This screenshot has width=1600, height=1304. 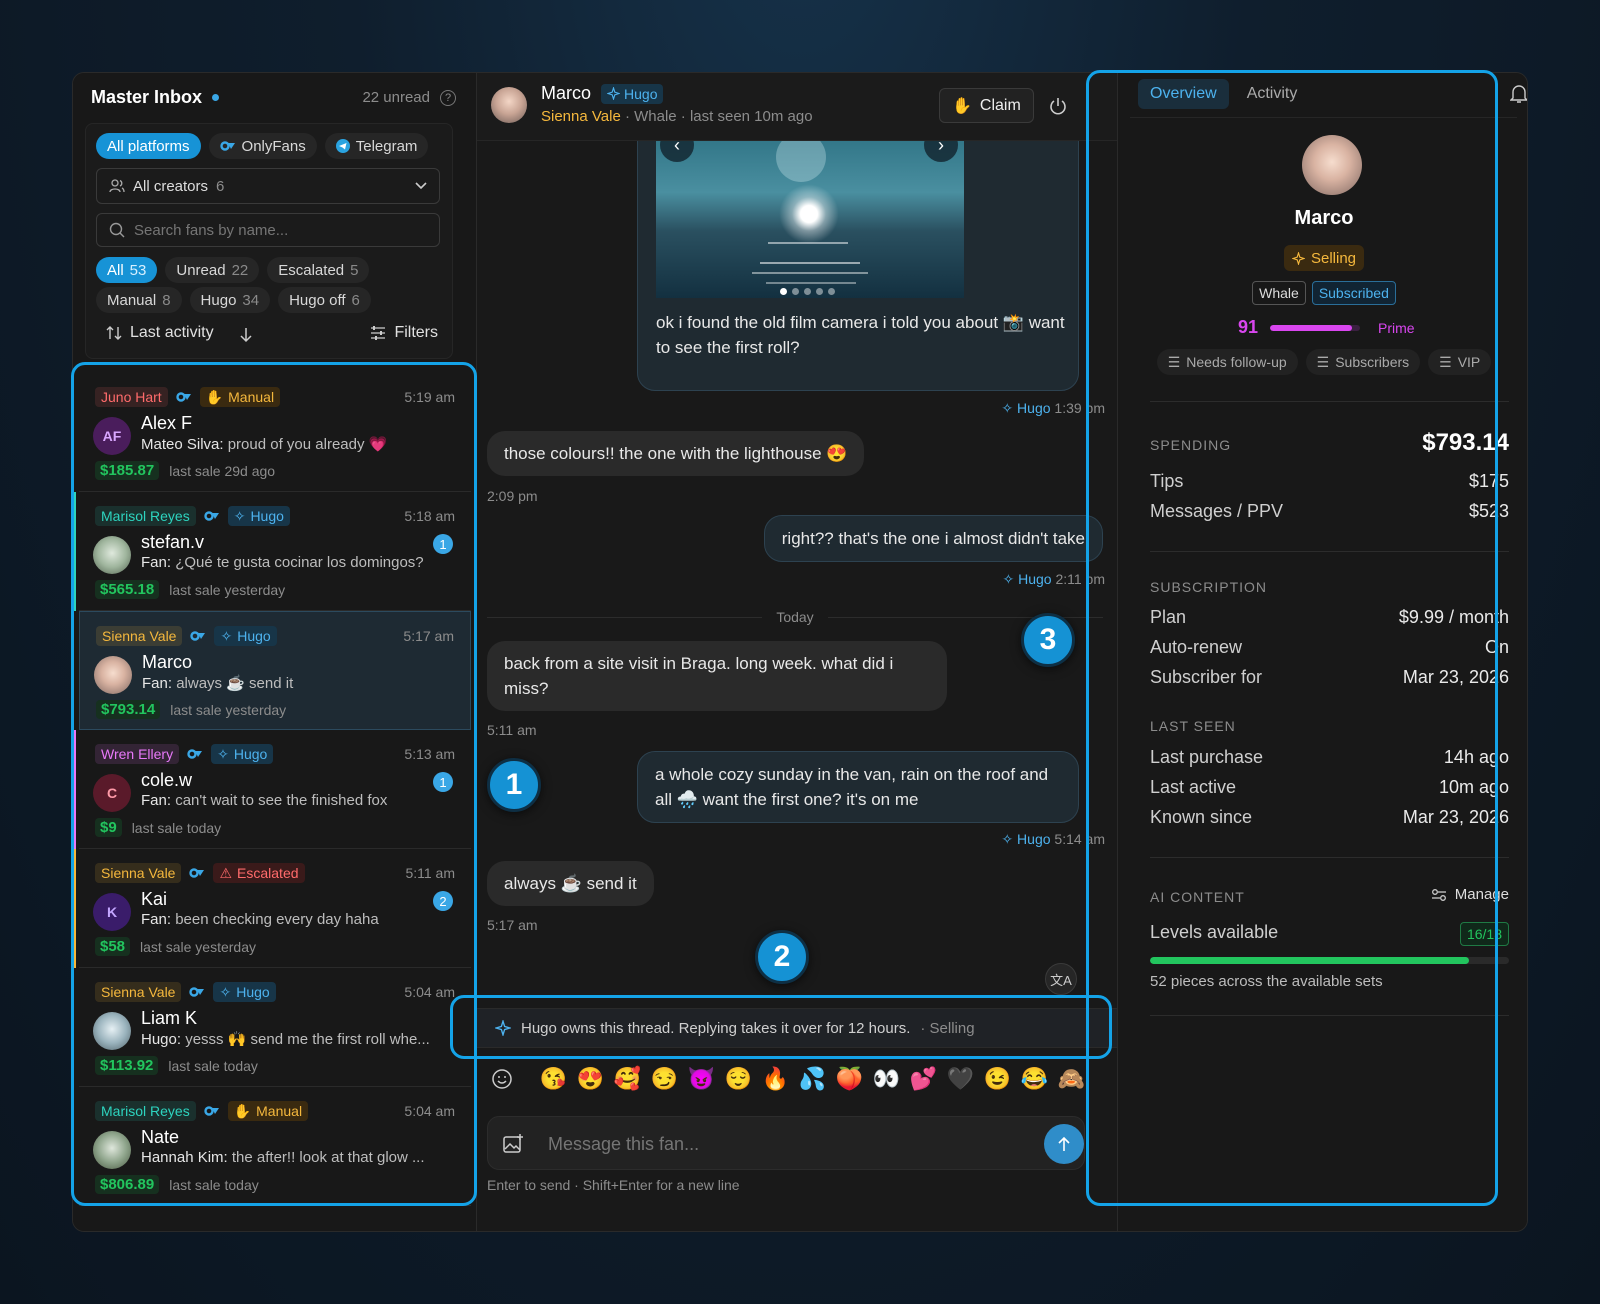 I want to click on filters-button: Filters, so click(x=404, y=333).